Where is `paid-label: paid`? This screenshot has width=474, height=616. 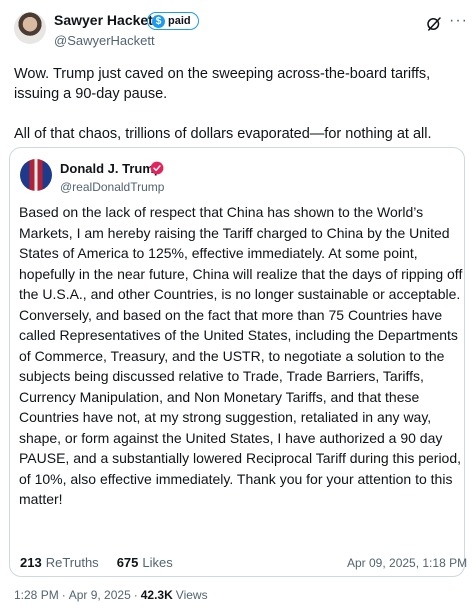
paid-label: paid is located at coordinates (179, 21).